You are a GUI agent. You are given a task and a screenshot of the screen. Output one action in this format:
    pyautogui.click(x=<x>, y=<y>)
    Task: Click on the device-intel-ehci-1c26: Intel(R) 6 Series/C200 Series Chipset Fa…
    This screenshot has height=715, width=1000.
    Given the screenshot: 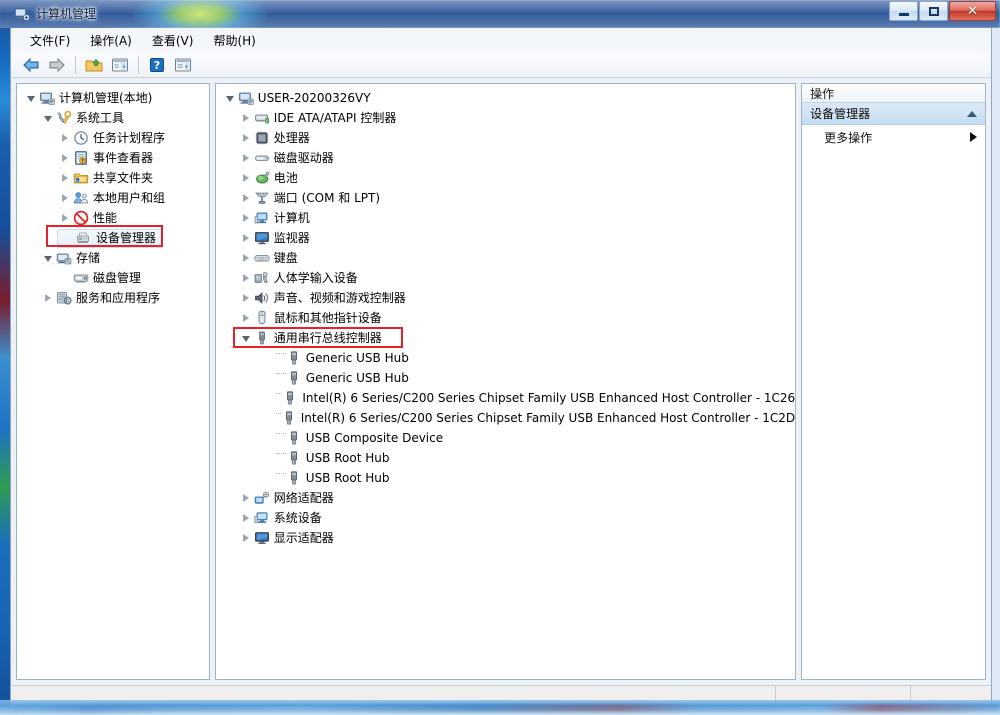 What is the action you would take?
    pyautogui.click(x=505, y=398)
    